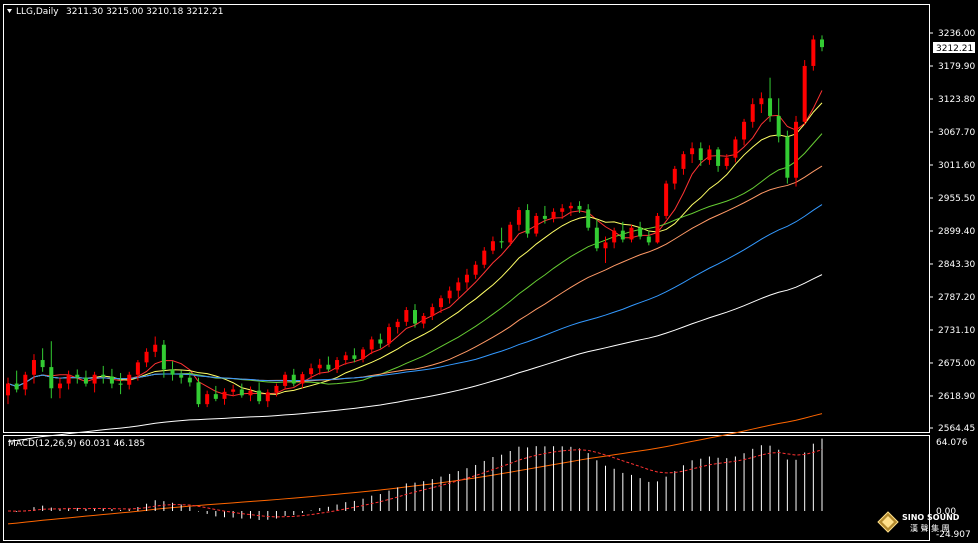  What do you see at coordinates (956, 133) in the screenshot?
I see `price-tick-label: 3067.70` at bounding box center [956, 133].